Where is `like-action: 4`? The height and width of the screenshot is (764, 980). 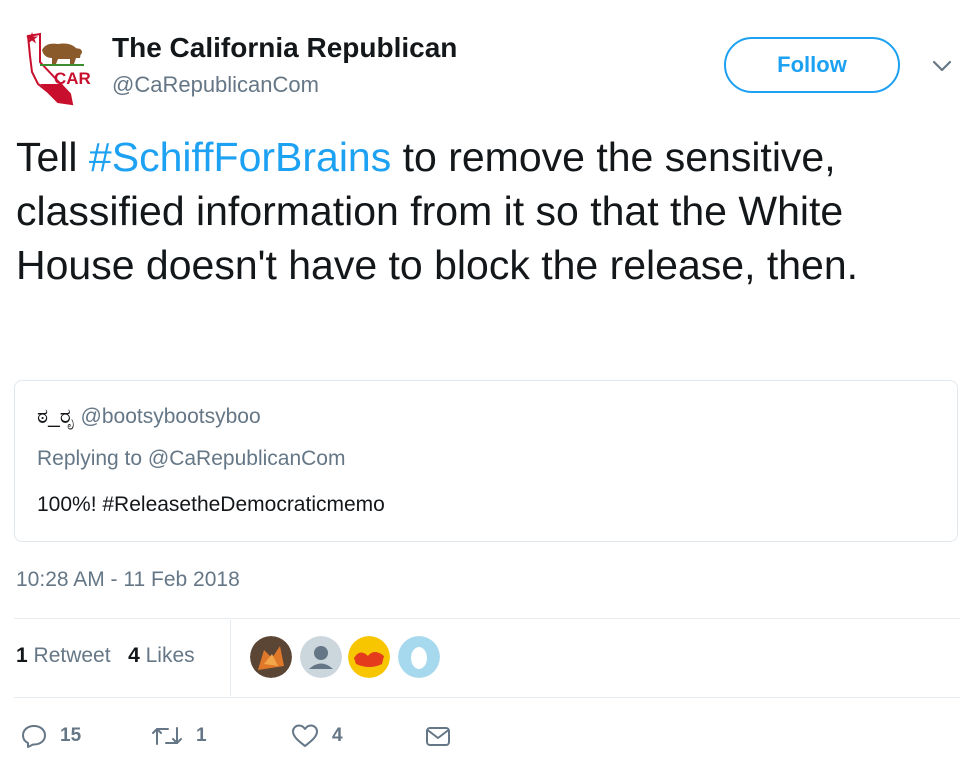
like-action: 4 is located at coordinates (316, 736).